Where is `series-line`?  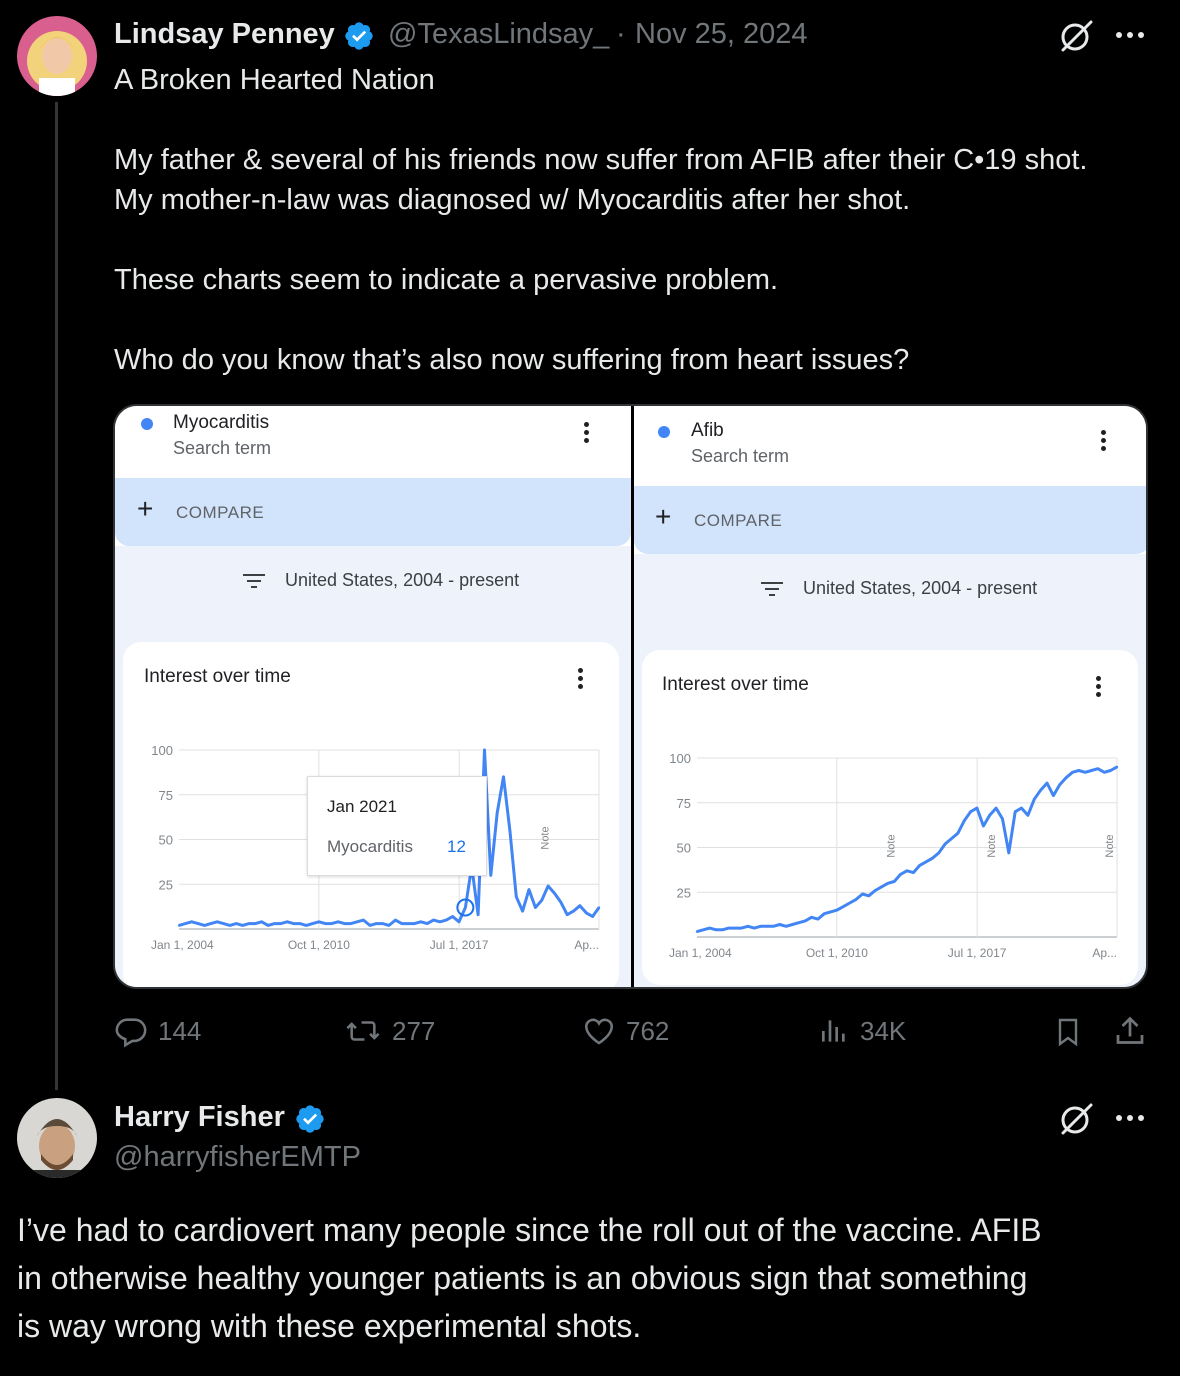
series-line is located at coordinates (907, 849).